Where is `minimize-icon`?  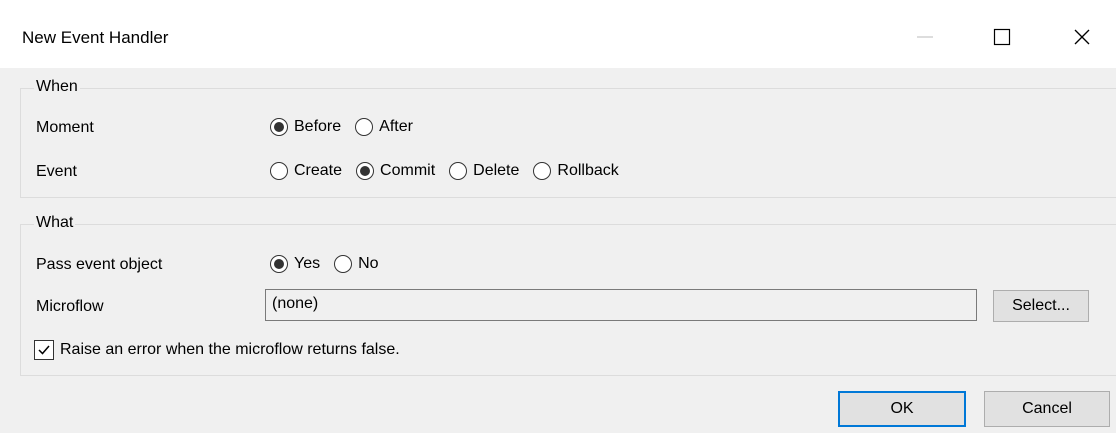
minimize-icon is located at coordinates (925, 37).